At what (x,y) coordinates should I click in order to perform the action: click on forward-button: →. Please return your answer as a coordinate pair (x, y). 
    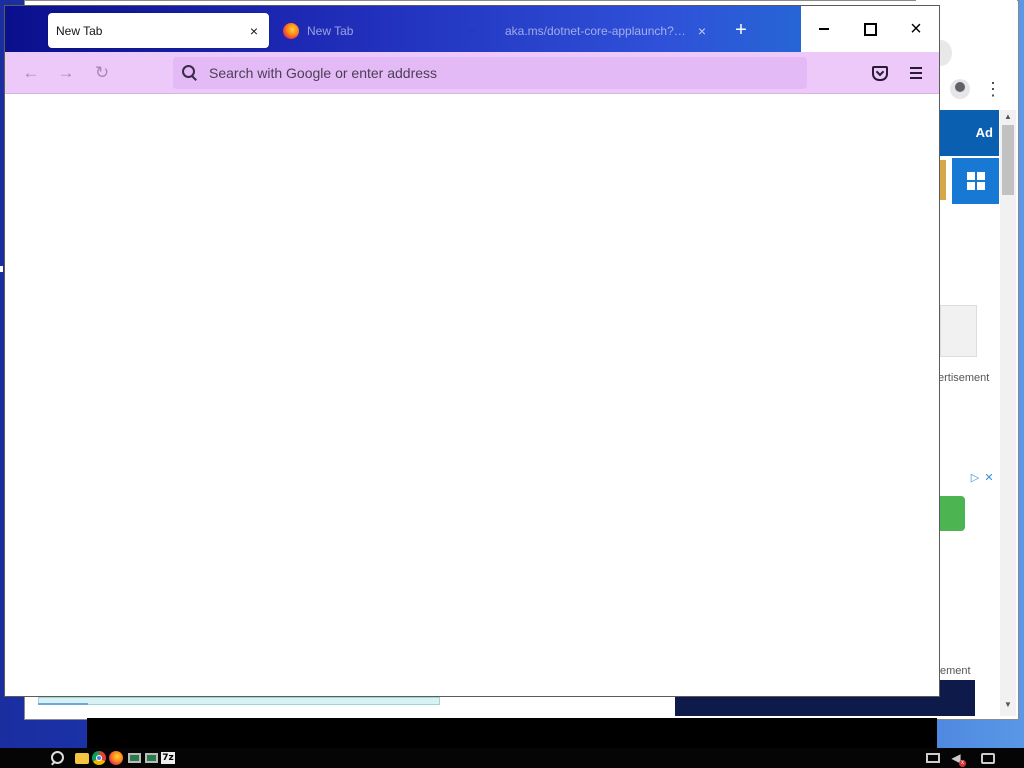
    Looking at the image, I should click on (66, 73).